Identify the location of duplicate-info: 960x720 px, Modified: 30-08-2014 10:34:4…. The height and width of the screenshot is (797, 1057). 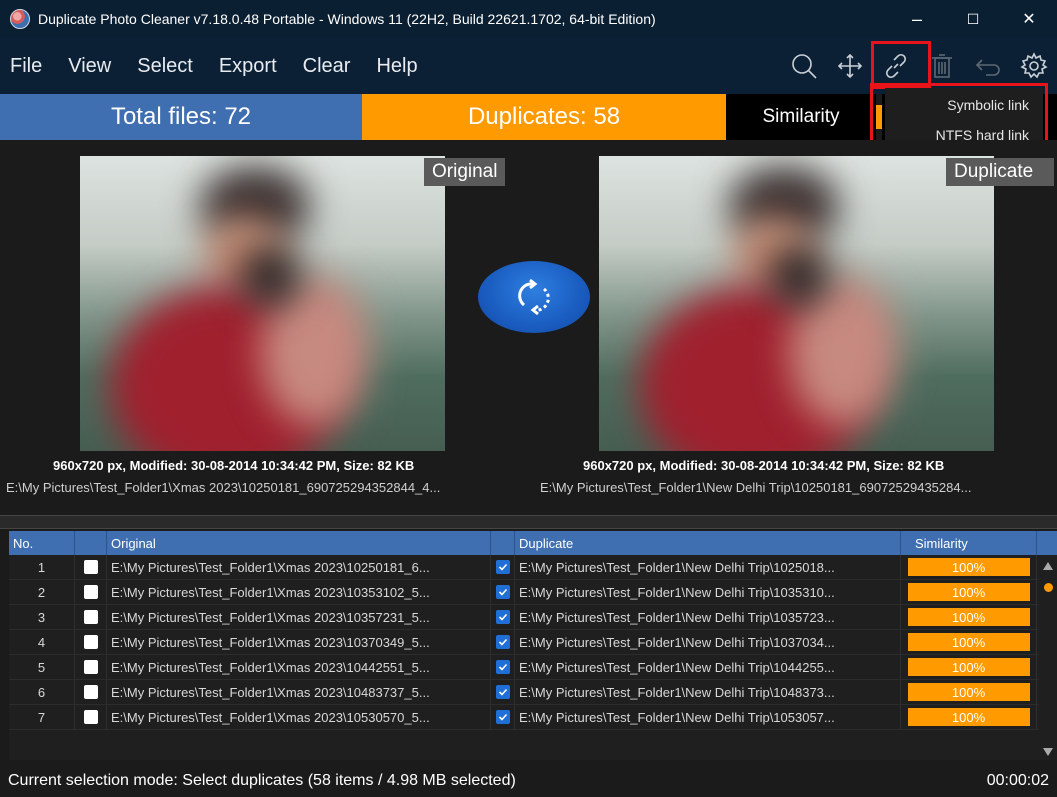
(764, 465).